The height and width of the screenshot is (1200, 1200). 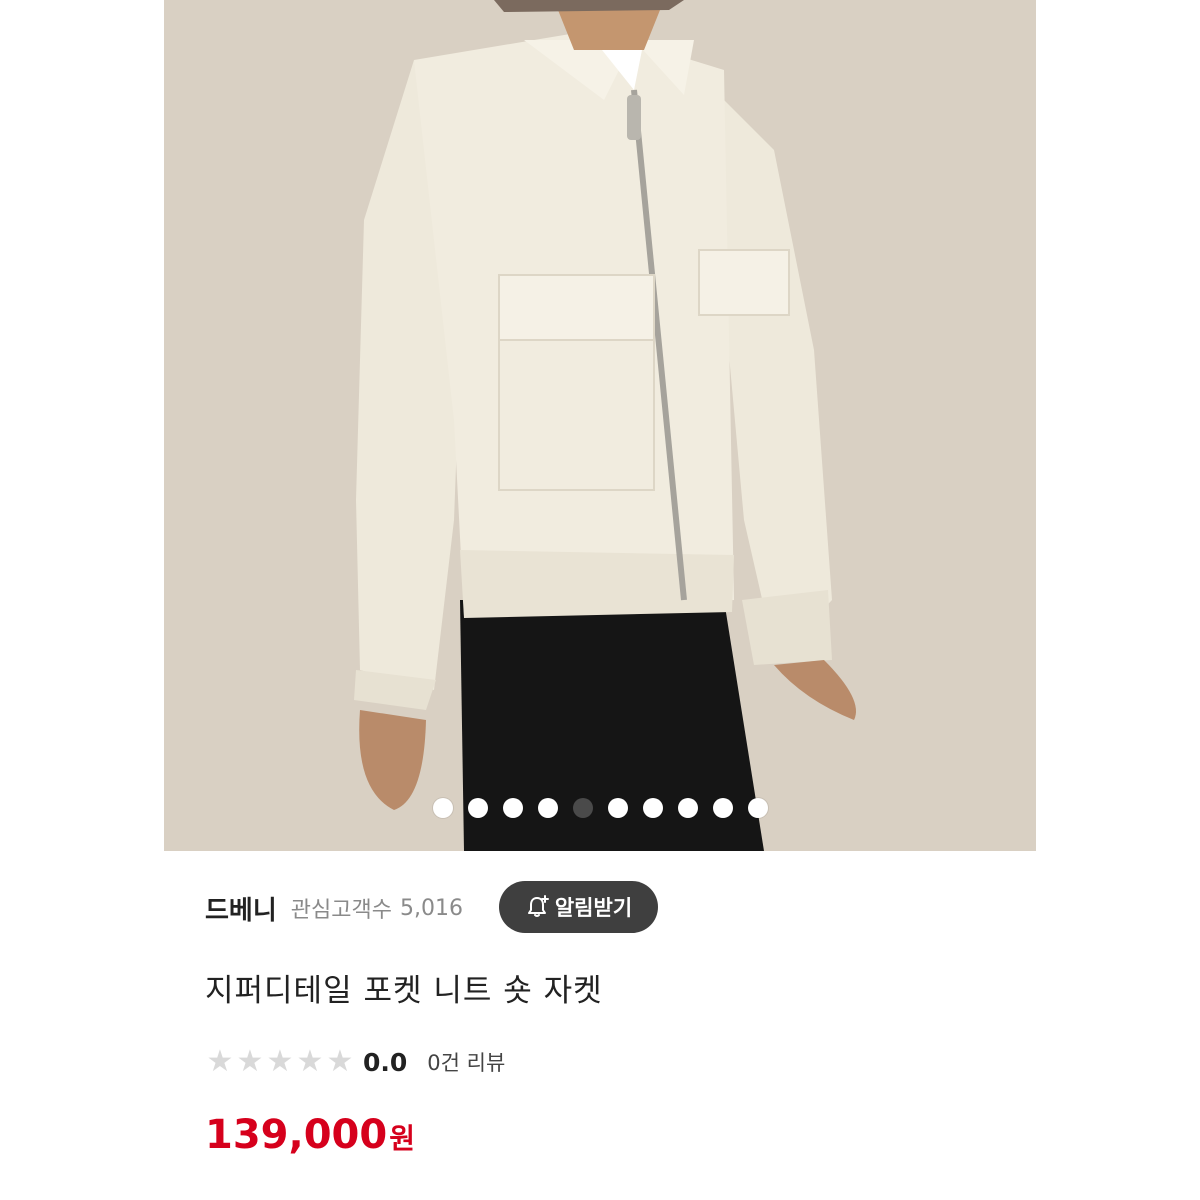 I want to click on review-count-link: 0건 리뷰, so click(x=466, y=1062).